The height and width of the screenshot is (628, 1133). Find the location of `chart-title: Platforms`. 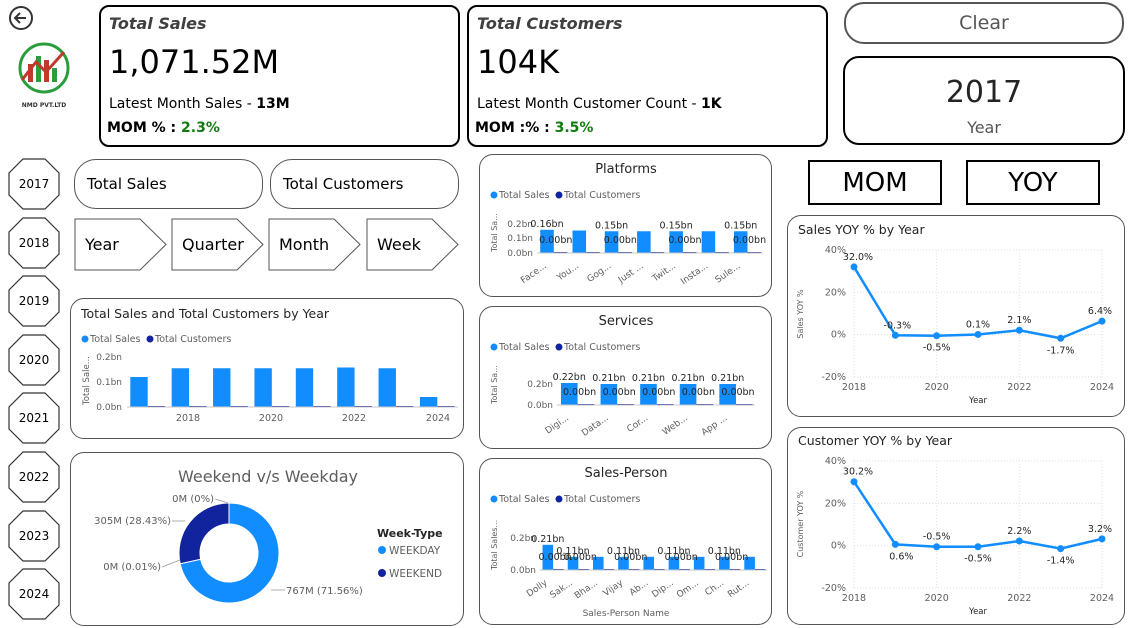

chart-title: Platforms is located at coordinates (626, 169).